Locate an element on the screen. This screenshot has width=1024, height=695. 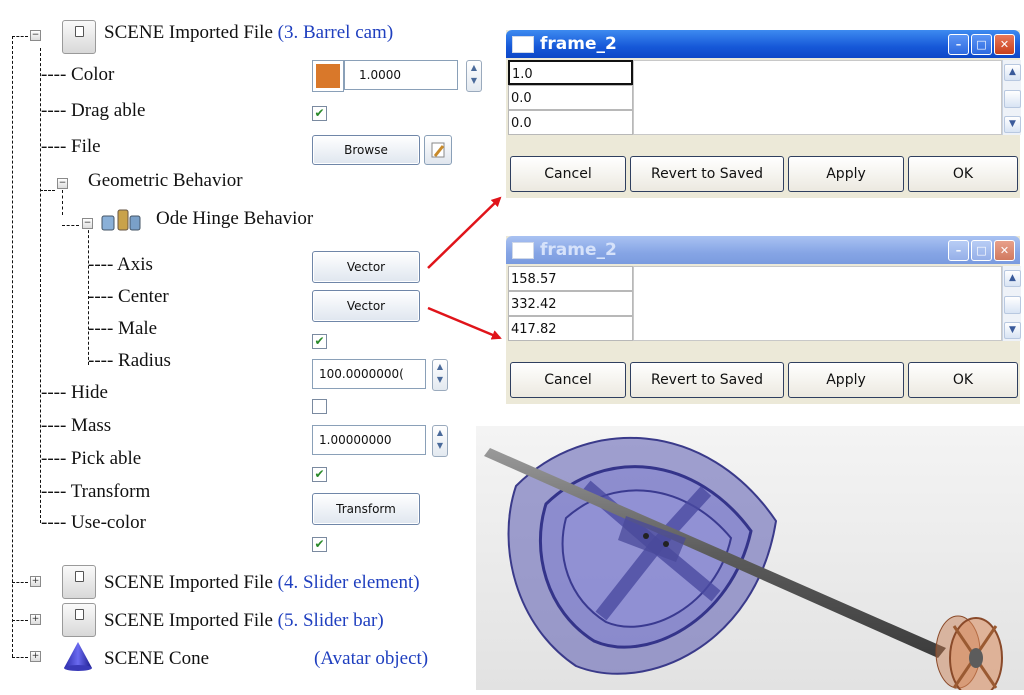
value-cell-2: 417.82 is located at coordinates (570, 328).